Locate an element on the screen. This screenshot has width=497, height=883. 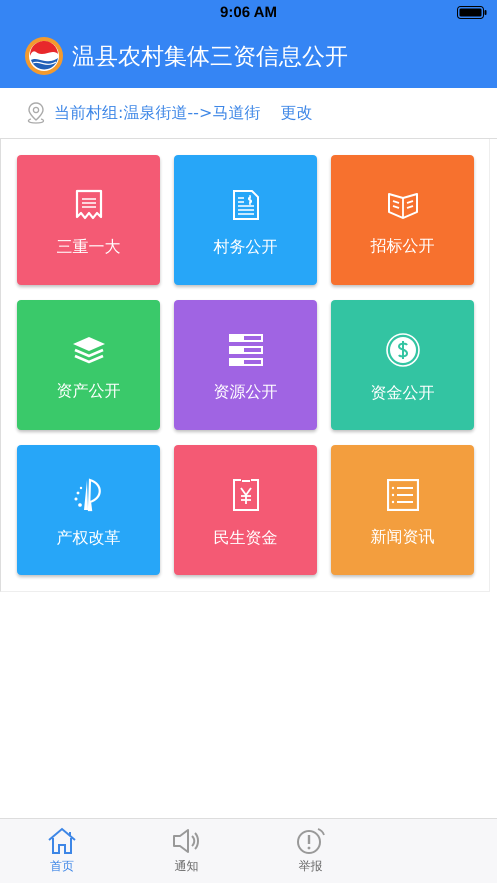
tab-bar-item: 通知 is located at coordinates (186, 851).